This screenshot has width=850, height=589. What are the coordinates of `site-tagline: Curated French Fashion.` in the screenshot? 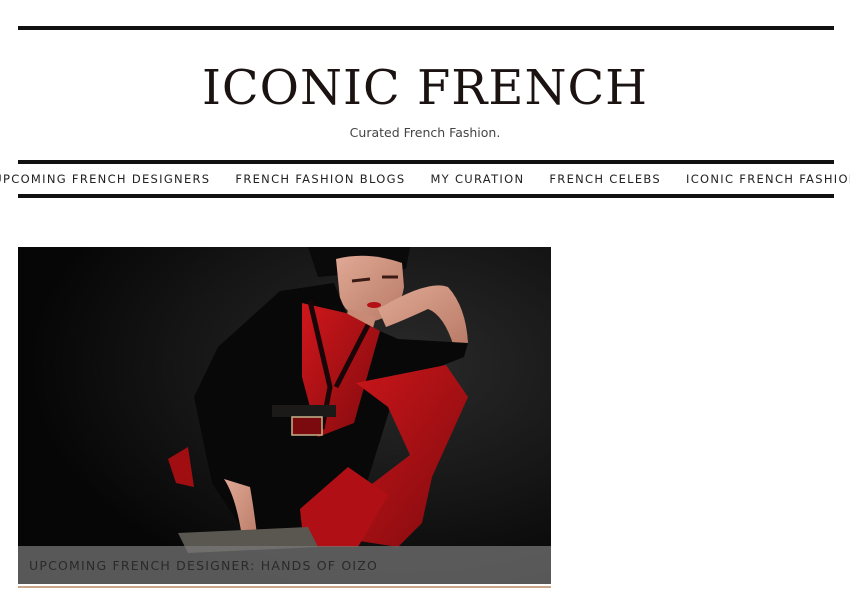 It's located at (425, 132).